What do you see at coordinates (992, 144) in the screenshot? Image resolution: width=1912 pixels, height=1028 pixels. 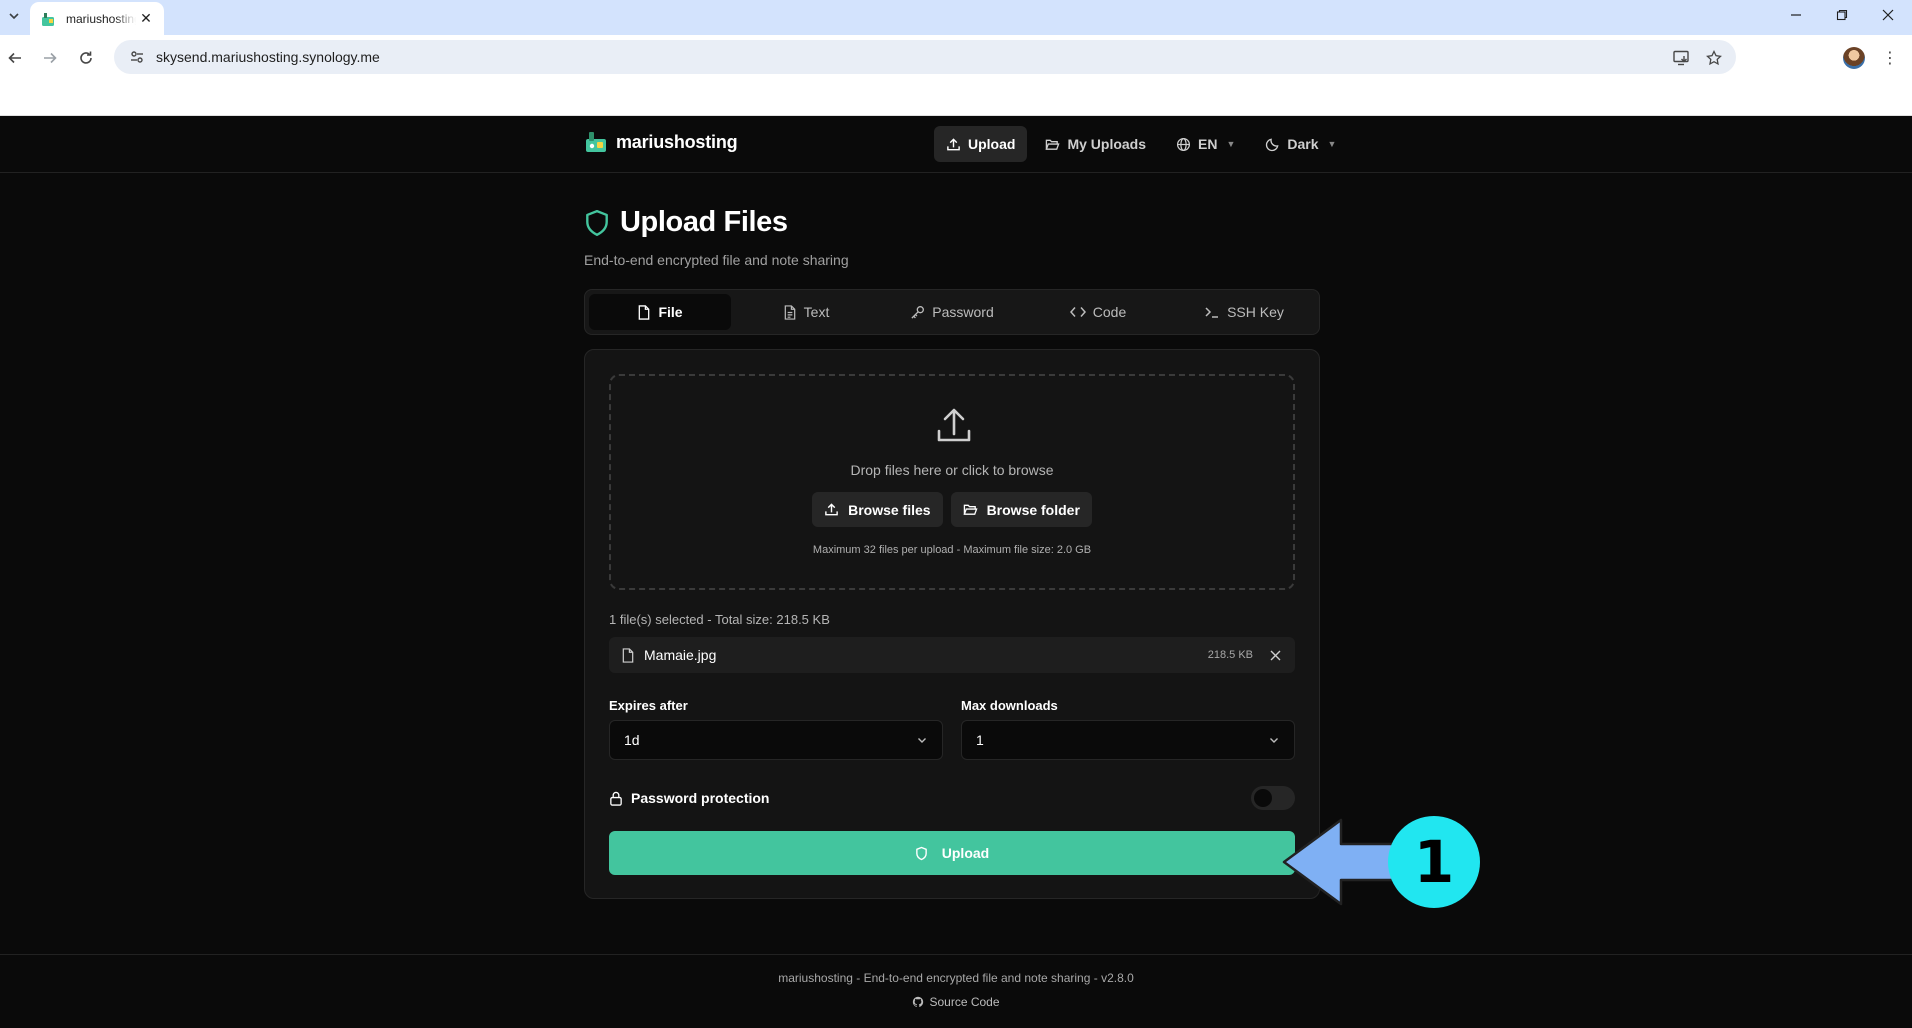 I see `nav-upload-label: Upload` at bounding box center [992, 144].